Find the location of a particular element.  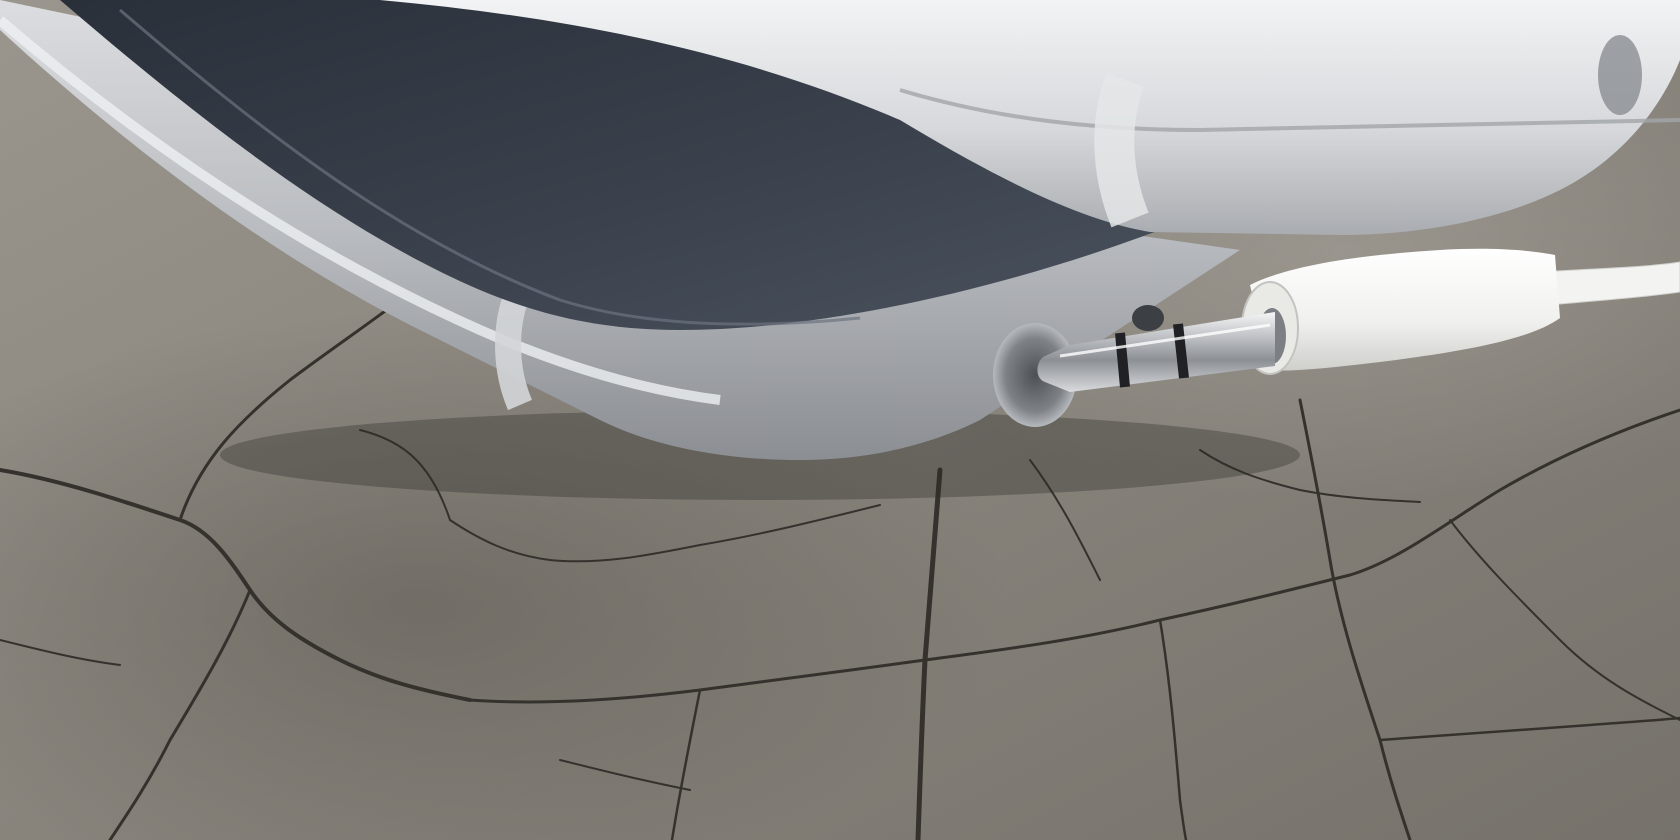

microphone-hole is located at coordinates (1148, 318).